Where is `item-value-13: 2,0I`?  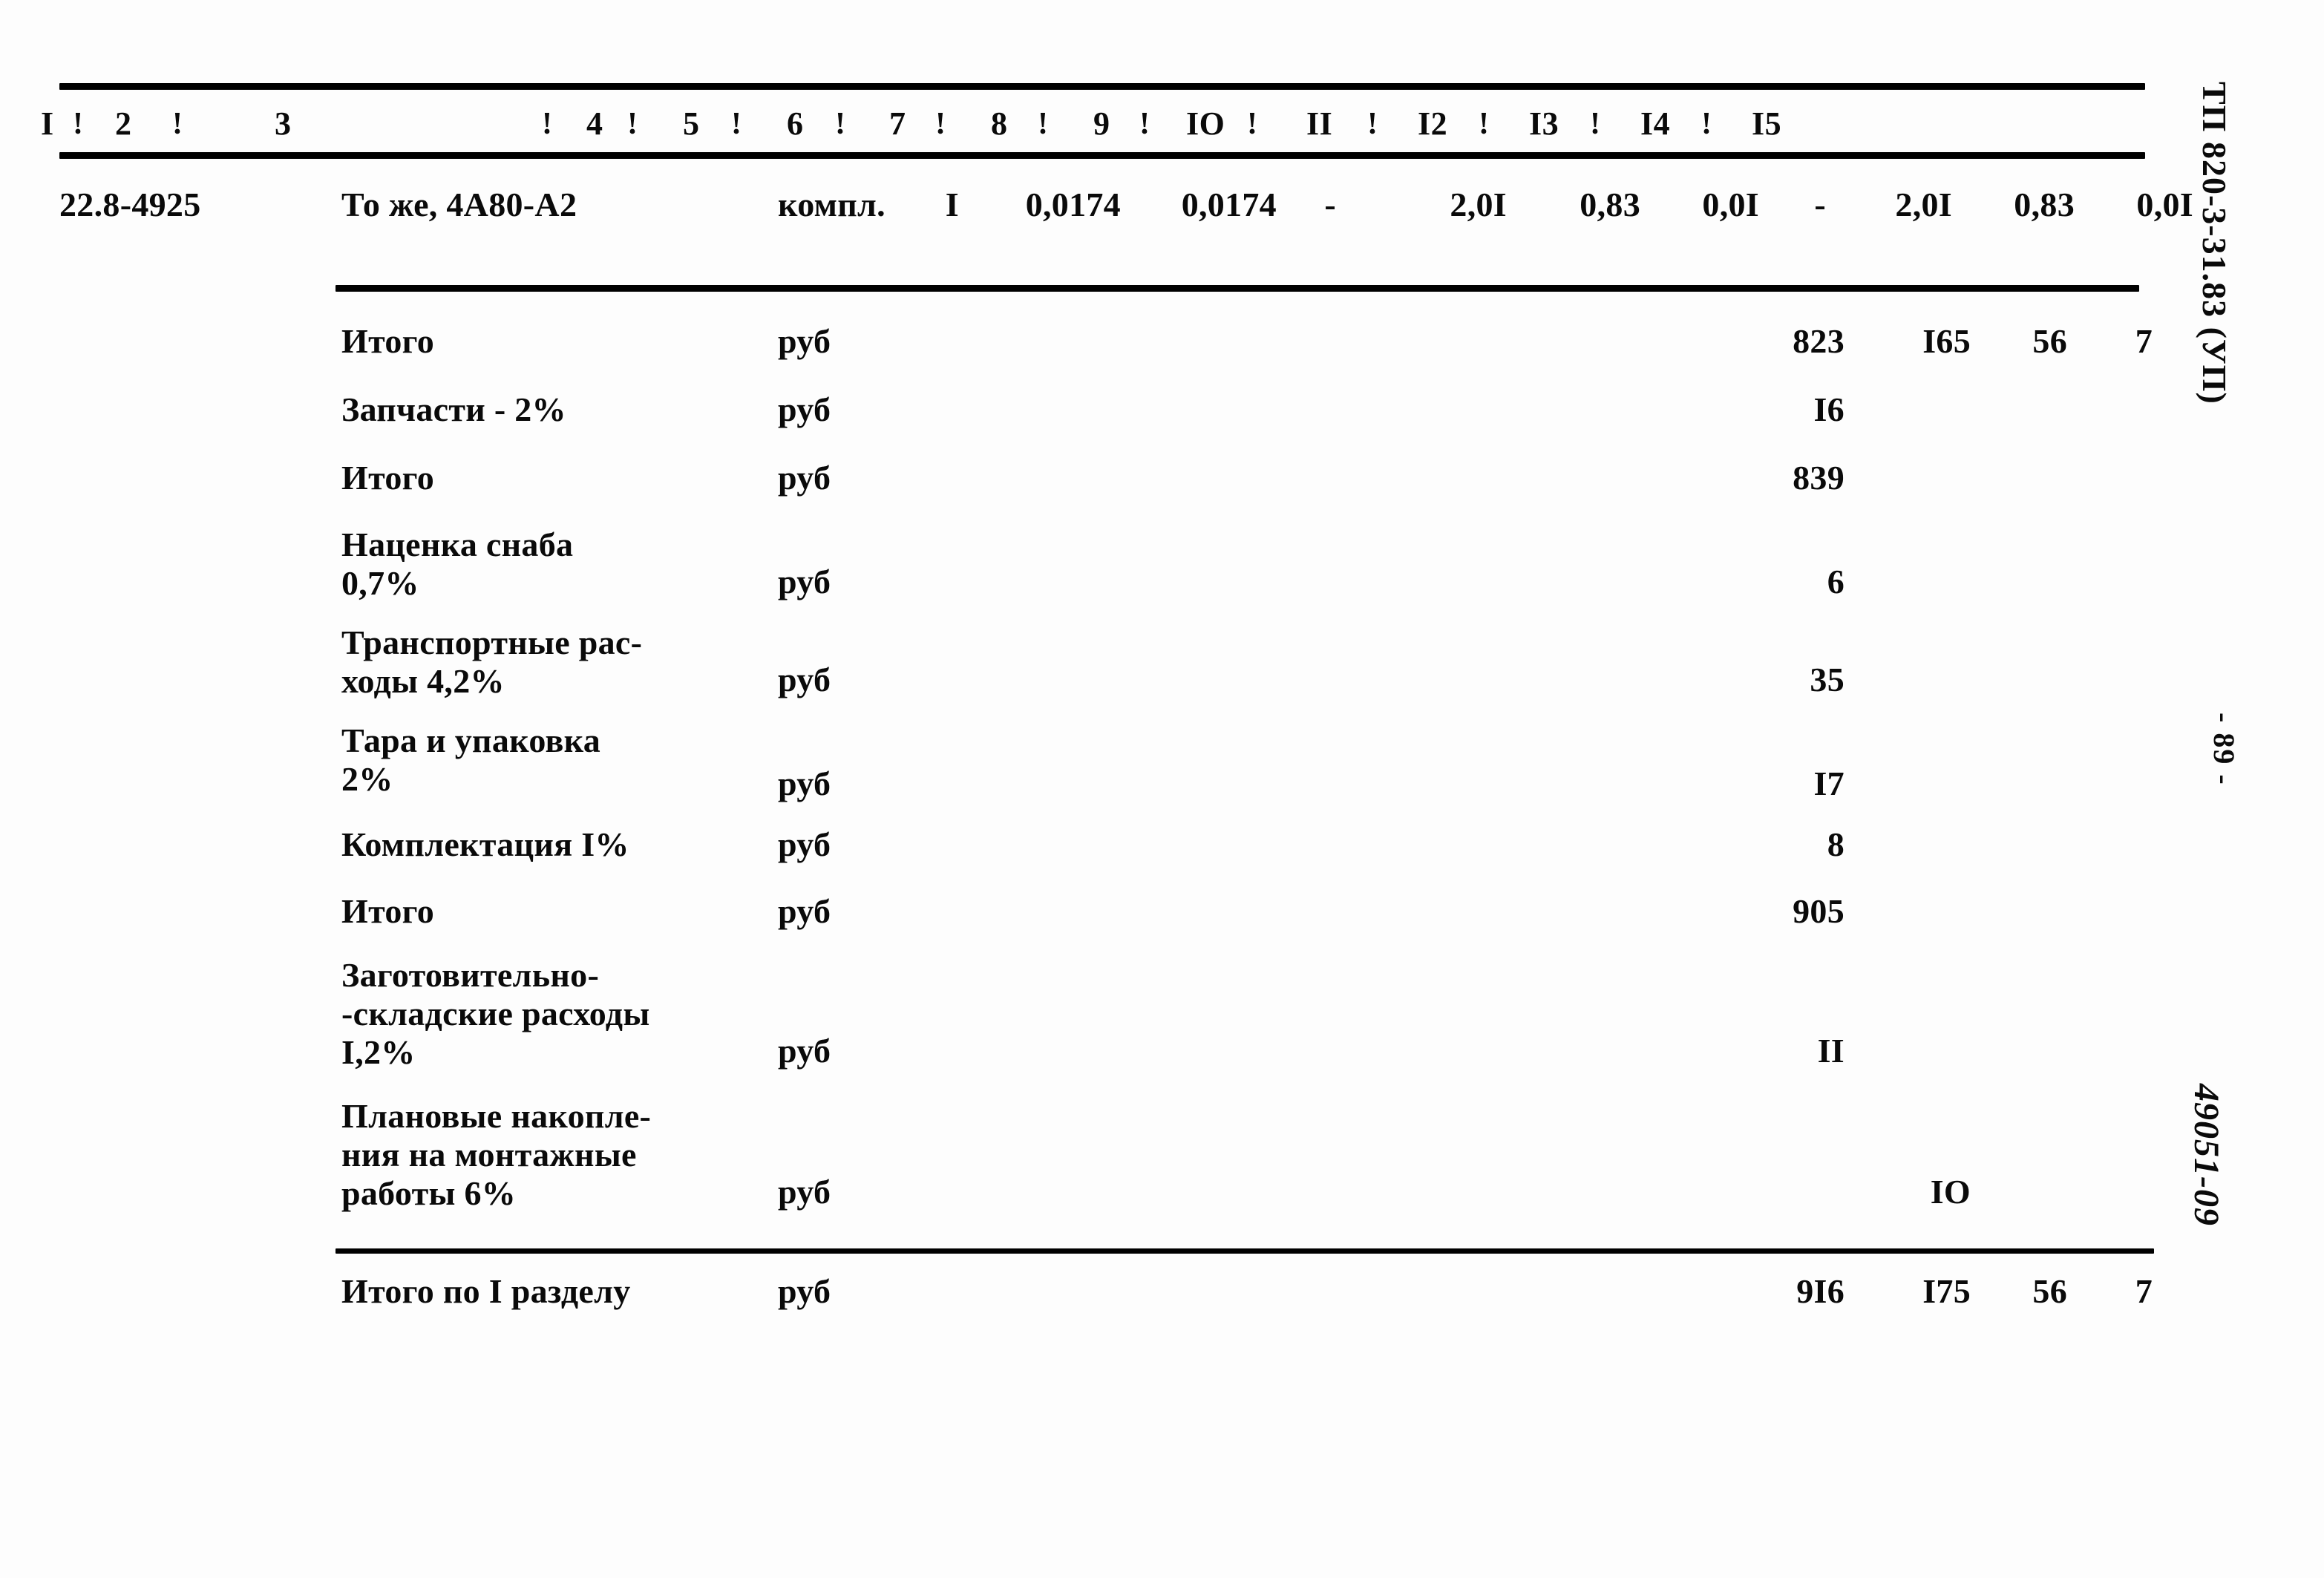
item-value-13: 2,0I is located at coordinates (1923, 204).